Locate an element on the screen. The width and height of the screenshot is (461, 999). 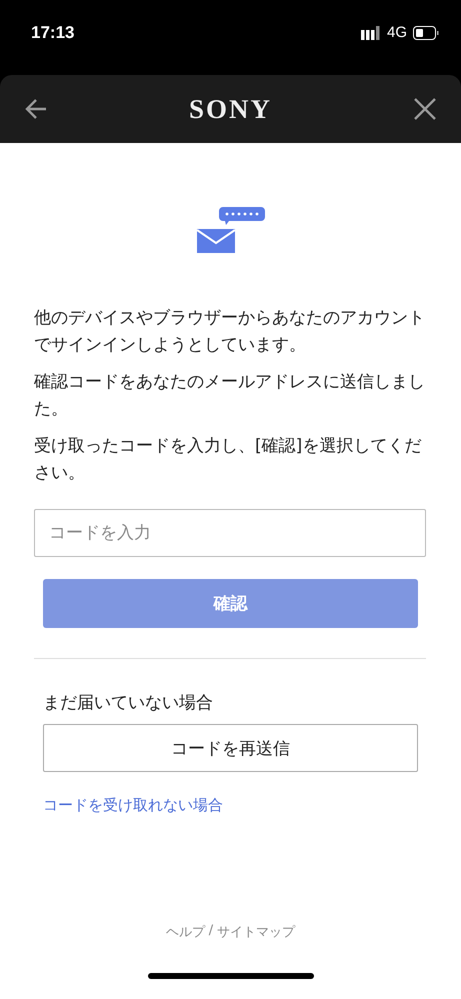
back-arrow-icon is located at coordinates (36, 109).